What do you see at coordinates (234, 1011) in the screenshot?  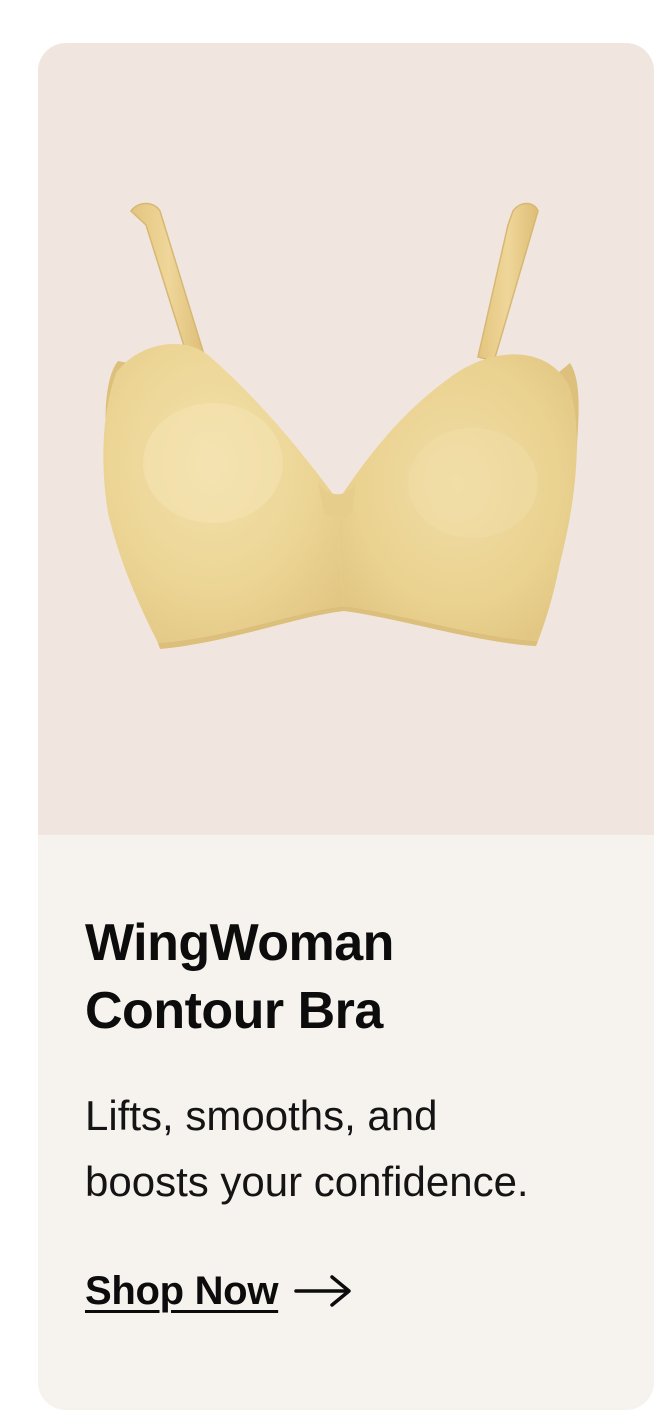 I see `product-title-line2: Contour Bra` at bounding box center [234, 1011].